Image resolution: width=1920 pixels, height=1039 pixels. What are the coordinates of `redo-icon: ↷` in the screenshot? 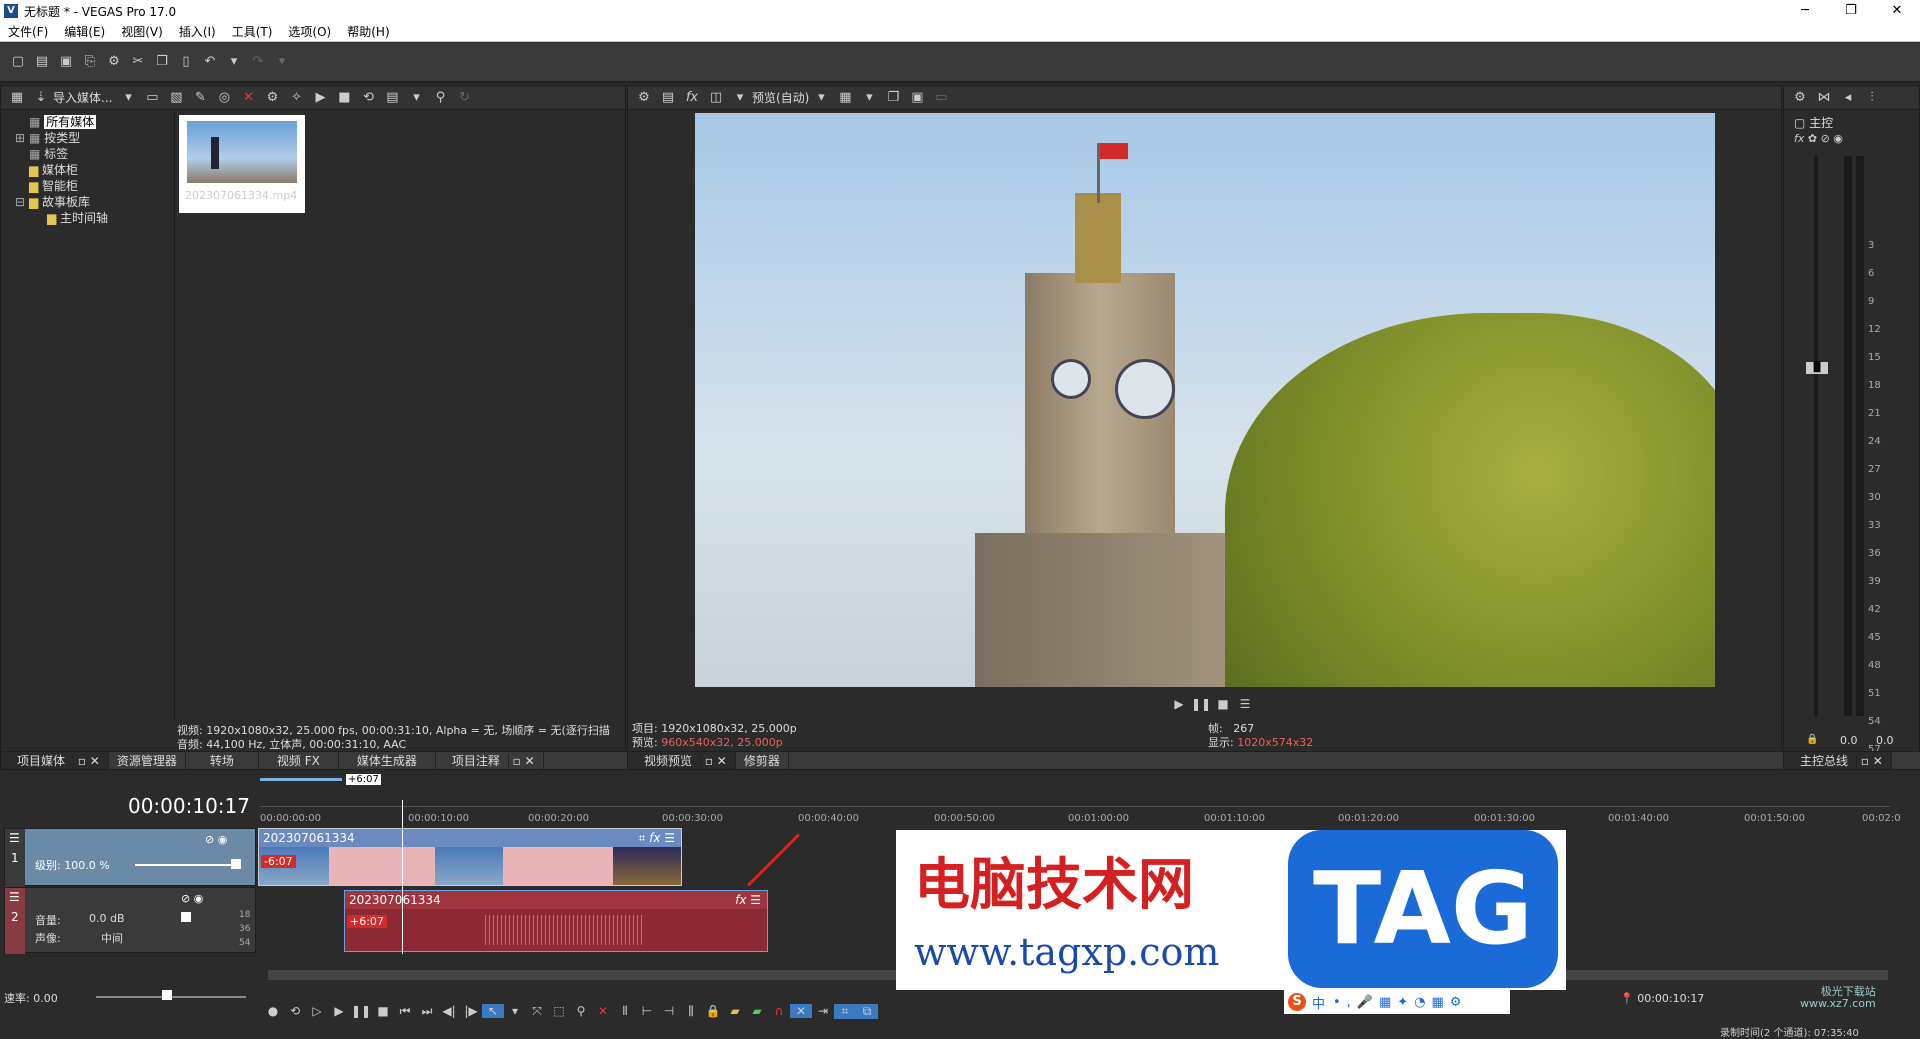 It's located at (258, 62).